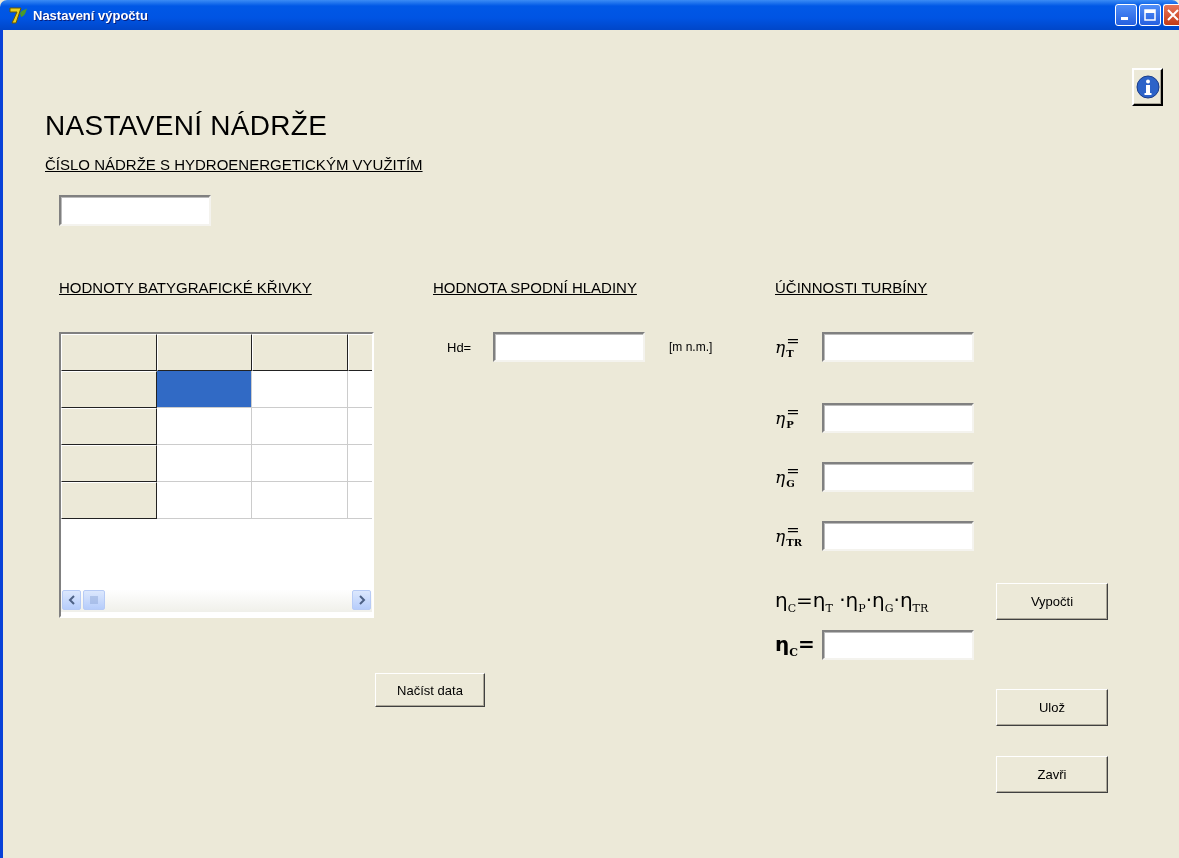  I want to click on data-grid, so click(216, 475).